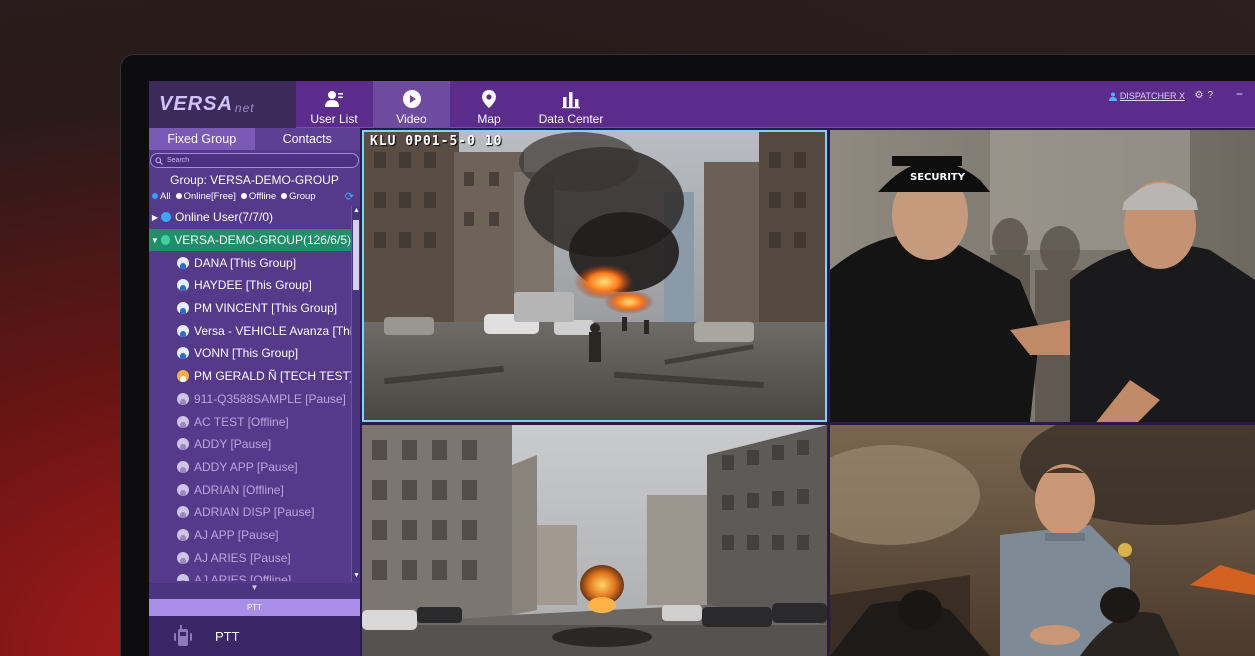  I want to click on ptt-label: PTT, so click(227, 636).